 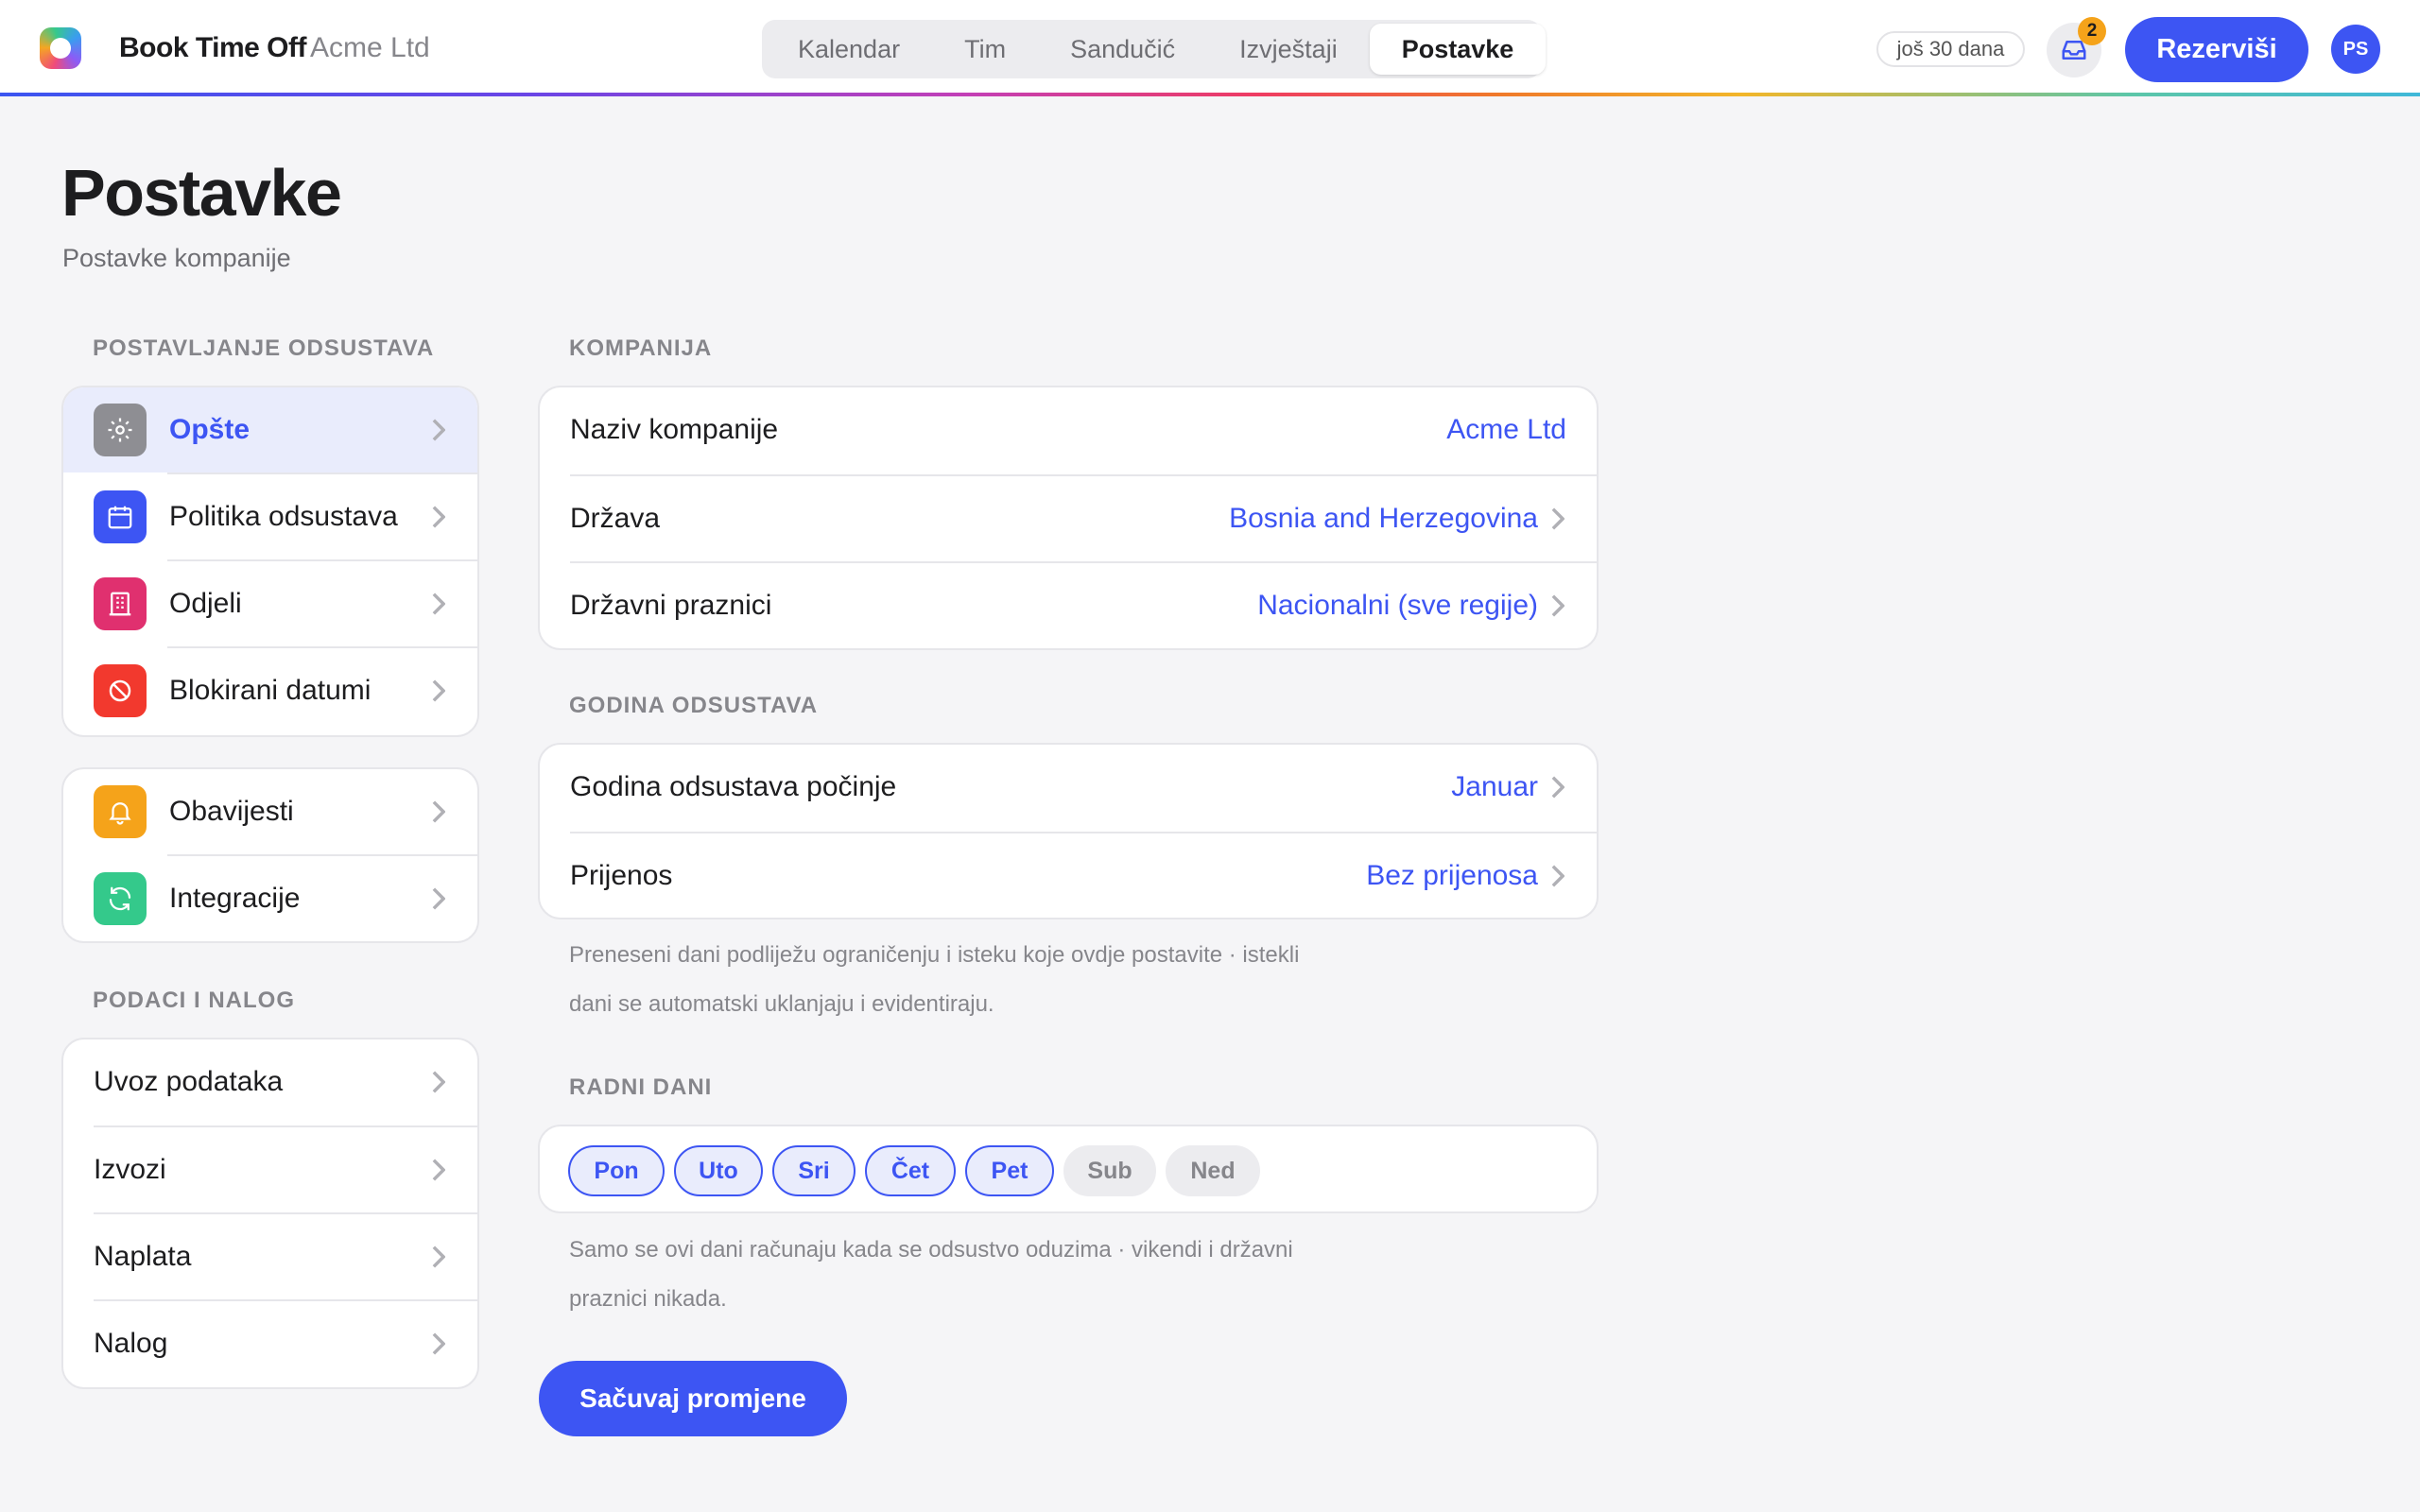 I want to click on day-chip-pon: Pon, so click(x=616, y=1170).